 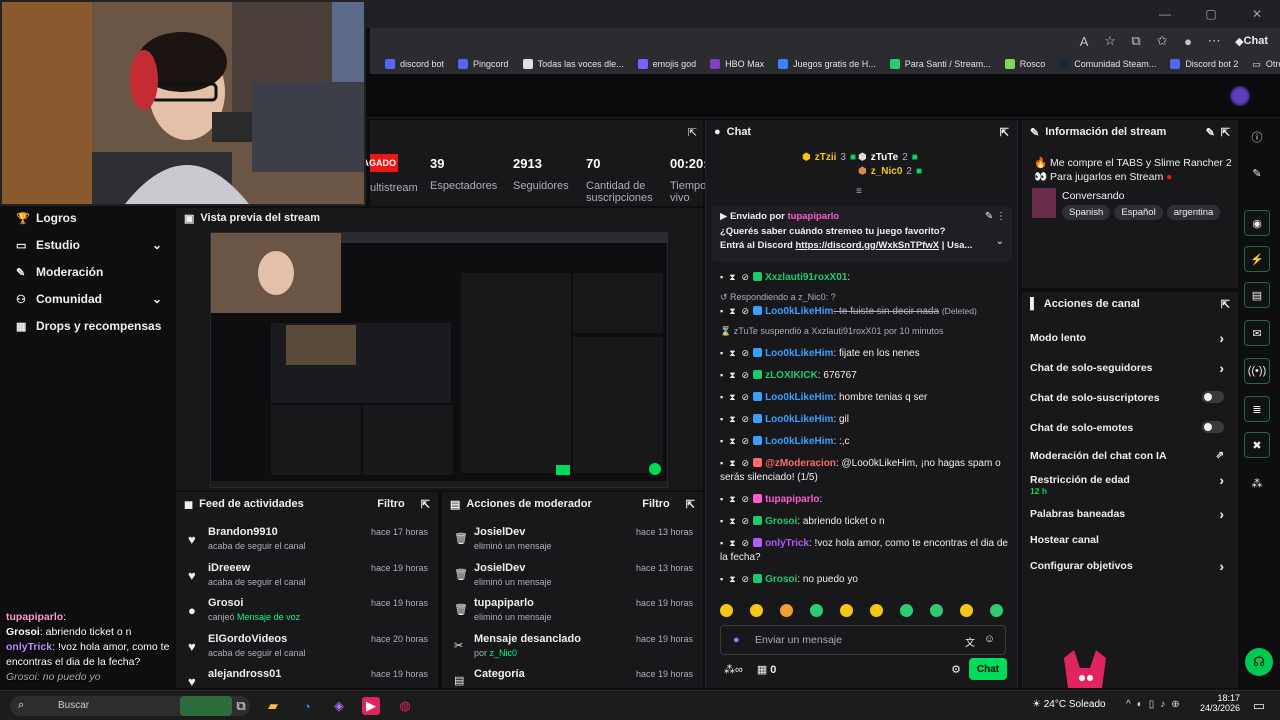 I want to click on favorite-star-icon: ☆, so click(x=1110, y=41).